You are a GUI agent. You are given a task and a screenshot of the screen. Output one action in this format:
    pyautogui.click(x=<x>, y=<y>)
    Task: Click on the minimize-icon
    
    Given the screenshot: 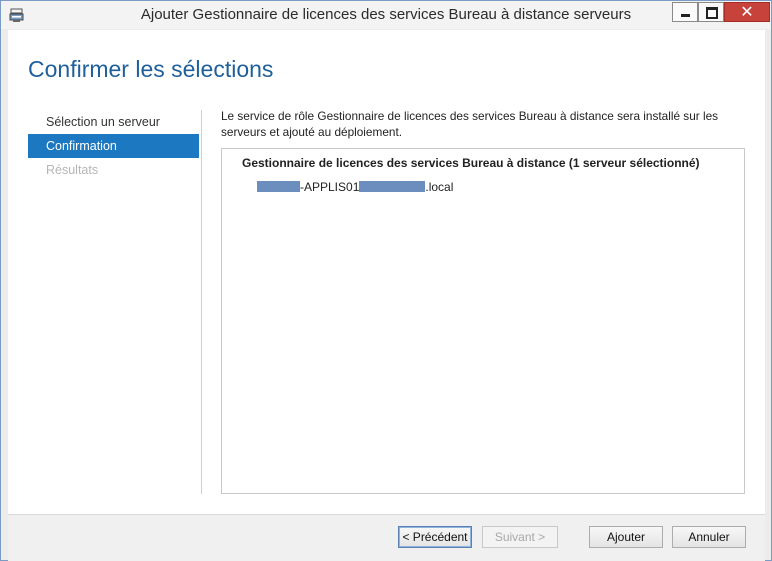 What is the action you would take?
    pyautogui.click(x=685, y=12)
    